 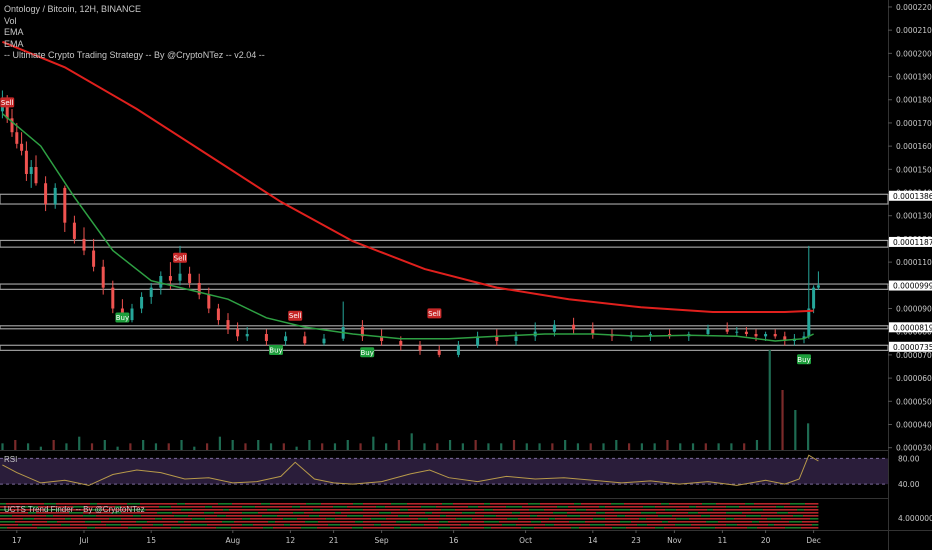 What do you see at coordinates (134, 33) in the screenshot?
I see `legend-ema-1: EMA` at bounding box center [134, 33].